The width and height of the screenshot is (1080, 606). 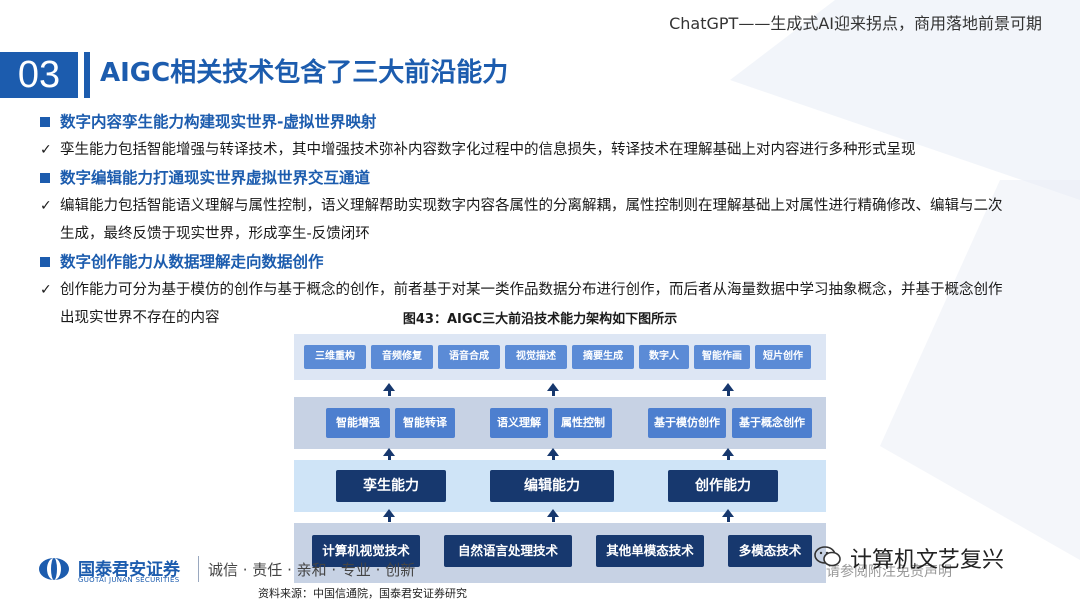 What do you see at coordinates (540, 319) in the screenshot?
I see `figure-caption: 图43：AIGC三大前沿技术能力架构如下图所示` at bounding box center [540, 319].